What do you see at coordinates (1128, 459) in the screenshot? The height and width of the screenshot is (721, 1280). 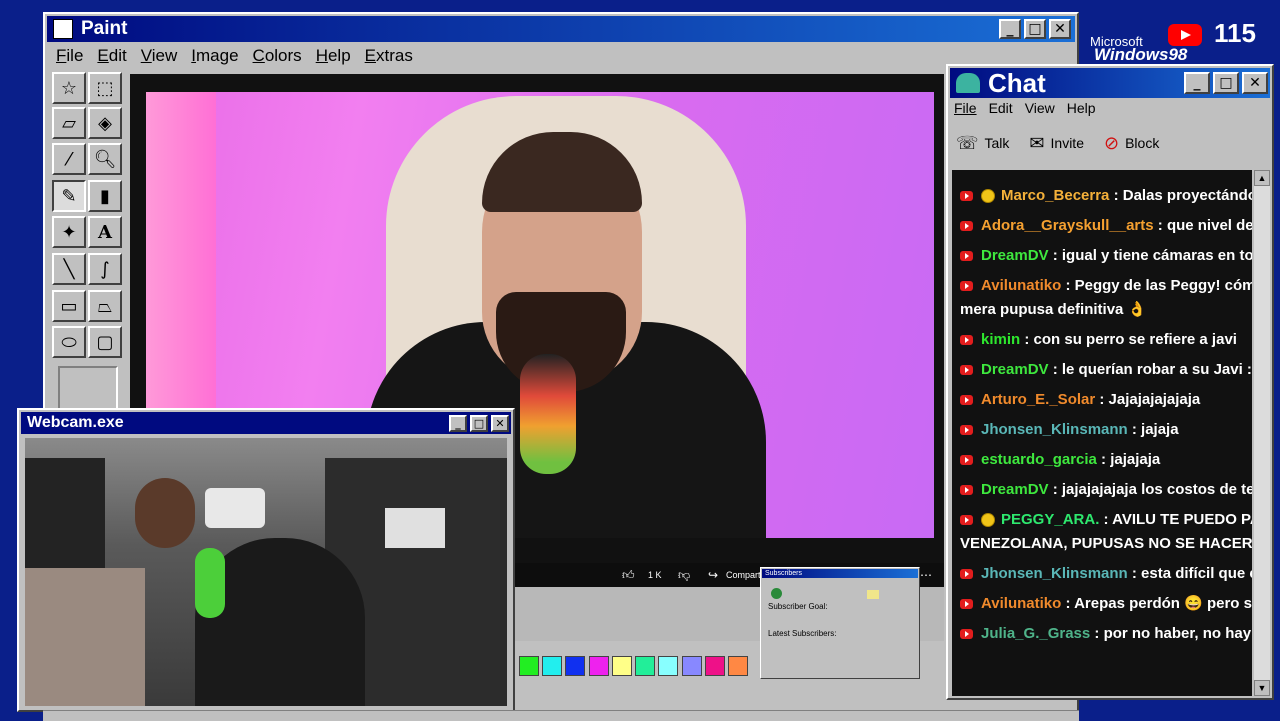 I see `chat-text: : jajajaja` at bounding box center [1128, 459].